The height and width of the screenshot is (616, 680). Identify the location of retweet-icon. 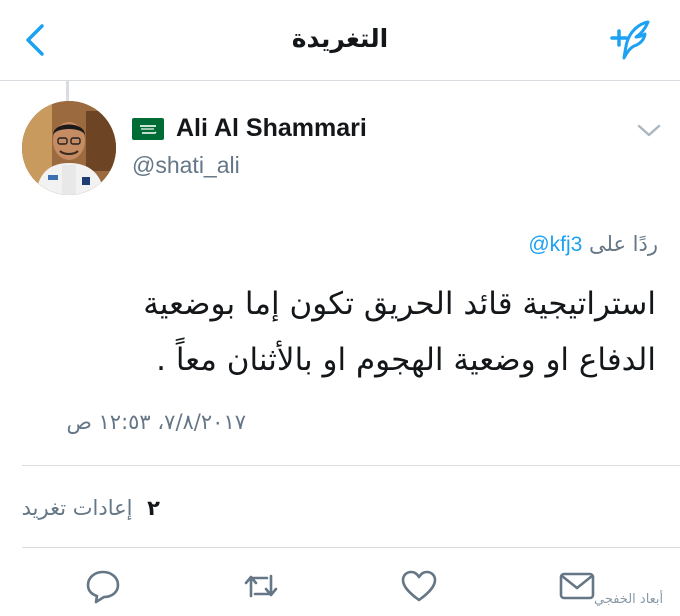
(261, 586).